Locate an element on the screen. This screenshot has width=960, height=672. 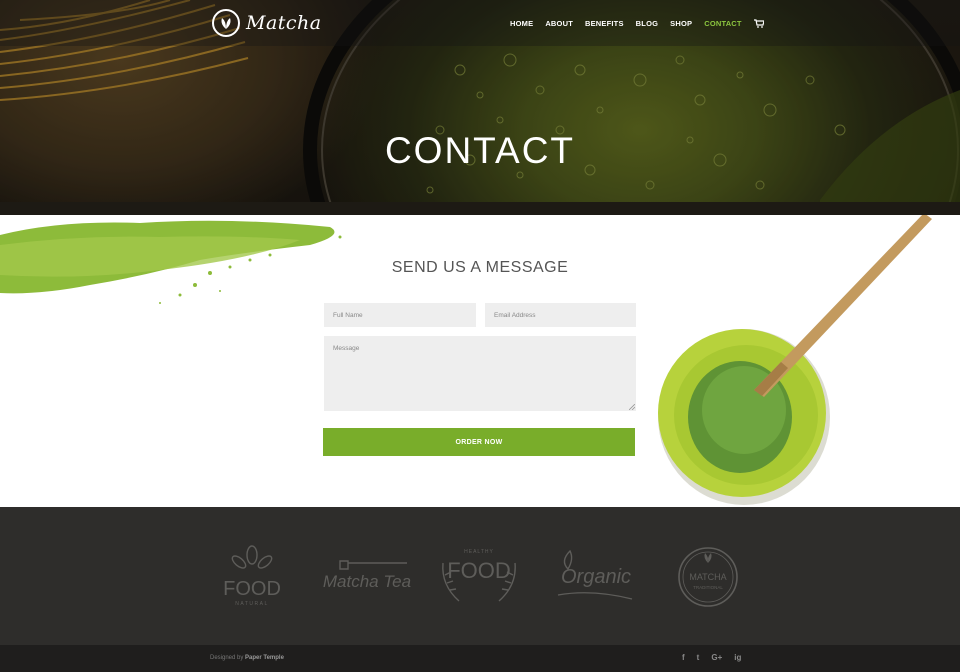
order-now-button: ORDER NOW is located at coordinates (479, 442).